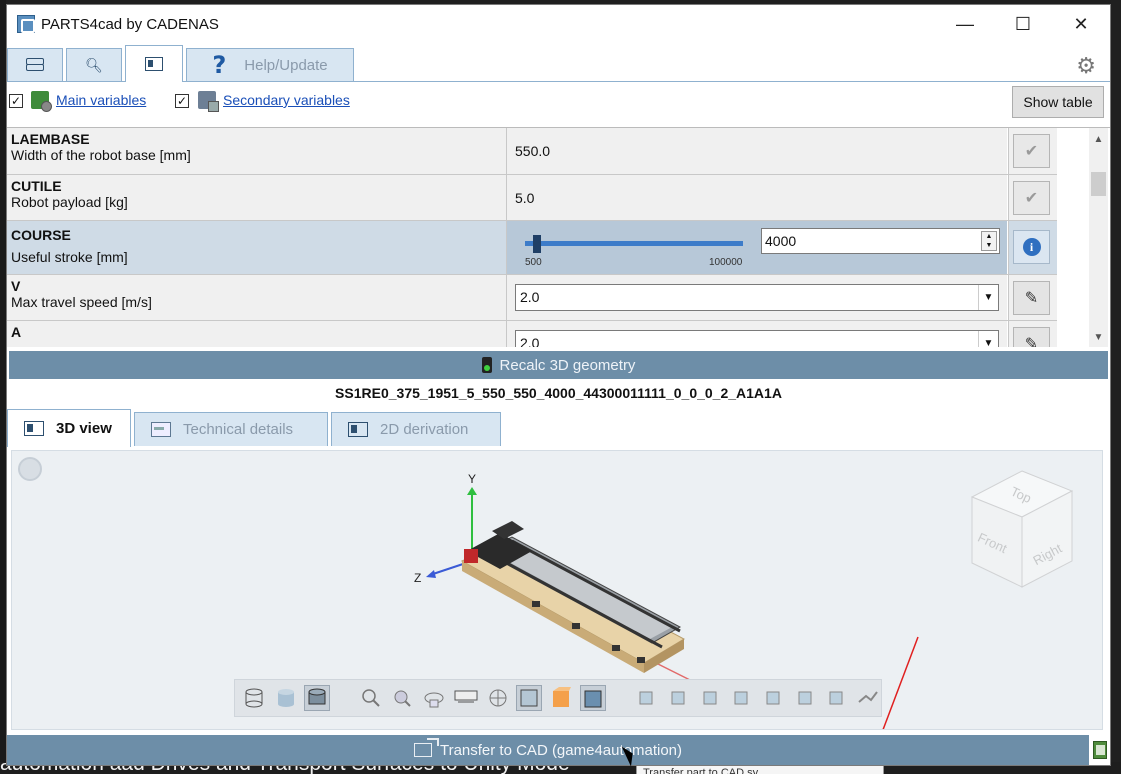 The image size is (1121, 774). What do you see at coordinates (548, 750) in the screenshot?
I see `transfer-to-cad-button: Transfer to CAD (game4automation)` at bounding box center [548, 750].